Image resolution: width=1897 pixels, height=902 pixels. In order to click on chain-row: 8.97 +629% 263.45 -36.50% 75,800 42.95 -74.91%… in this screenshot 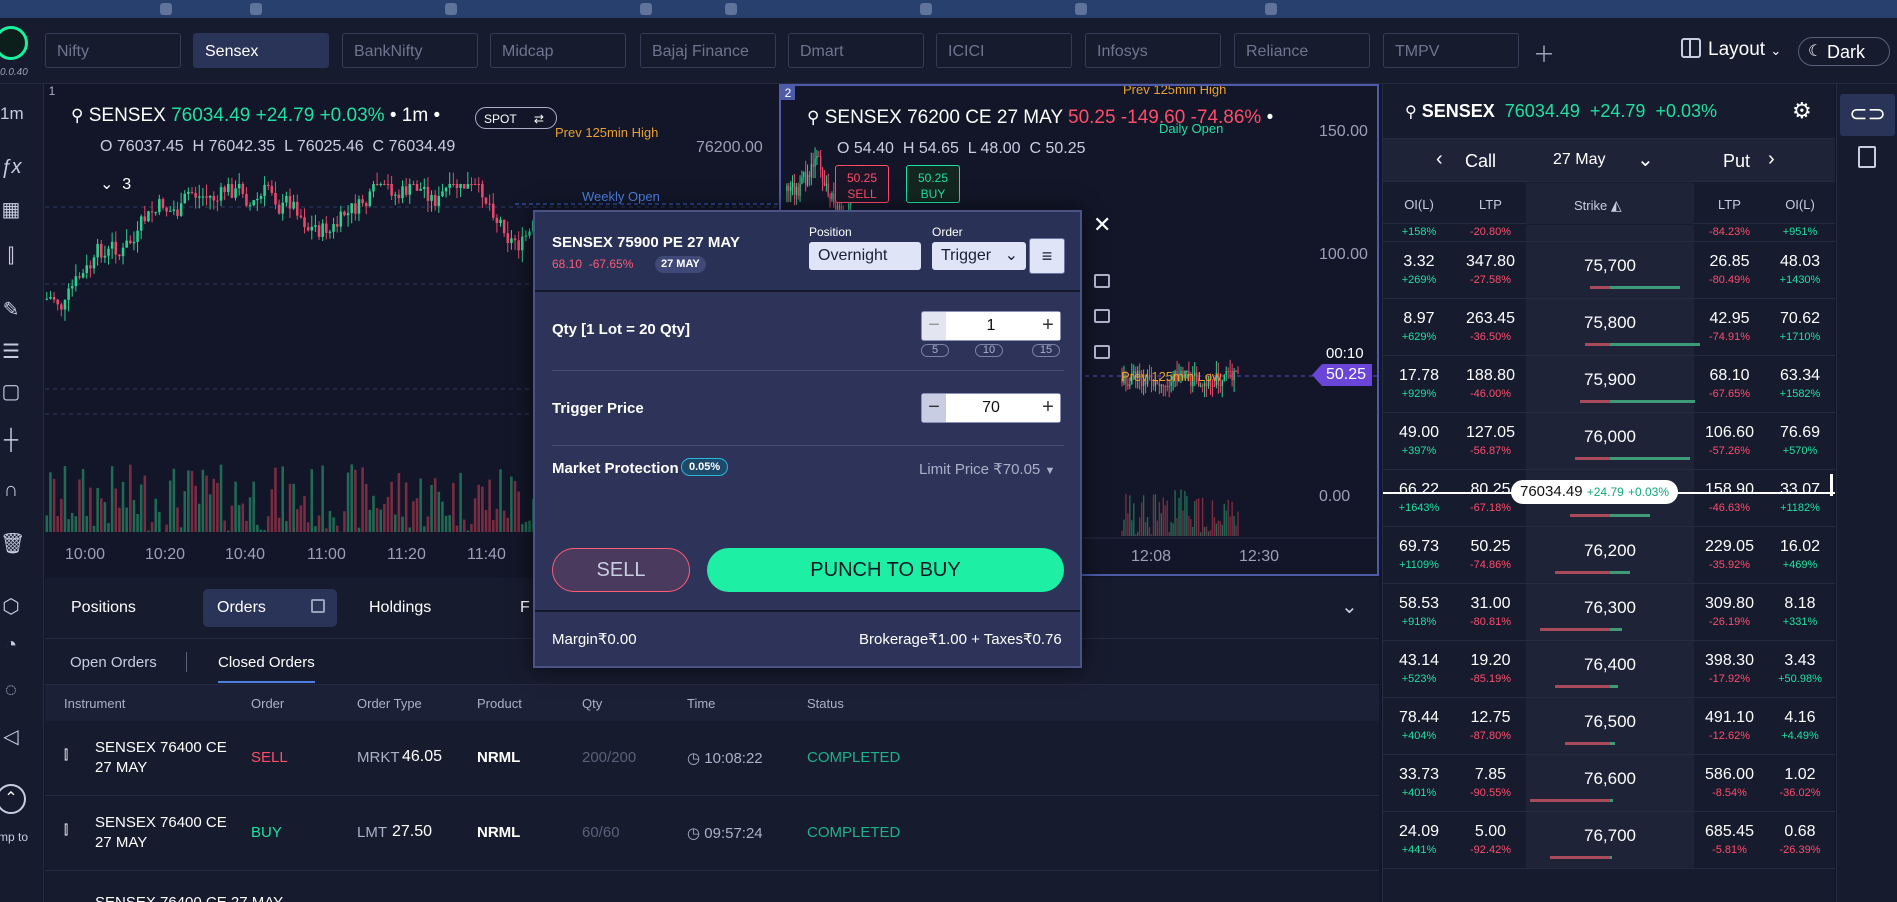, I will do `click(1609, 327)`.